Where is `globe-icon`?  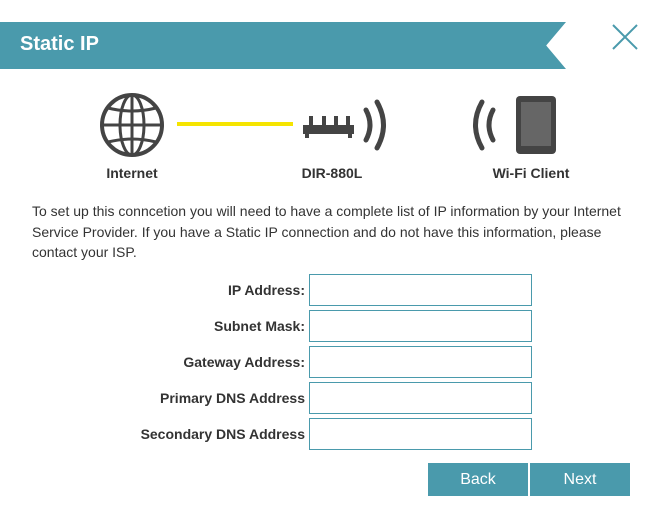
globe-icon is located at coordinates (132, 125).